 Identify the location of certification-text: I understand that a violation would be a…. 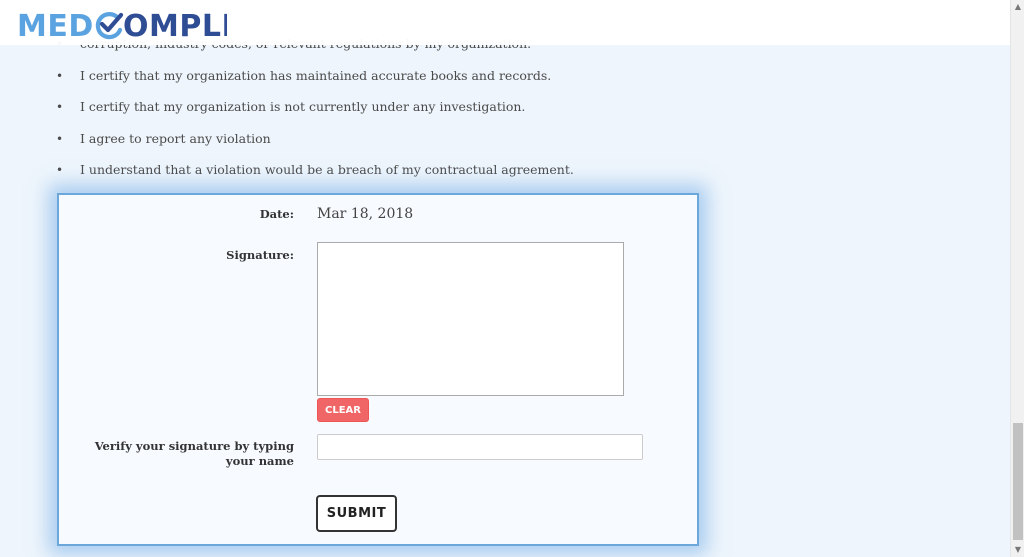
(327, 169).